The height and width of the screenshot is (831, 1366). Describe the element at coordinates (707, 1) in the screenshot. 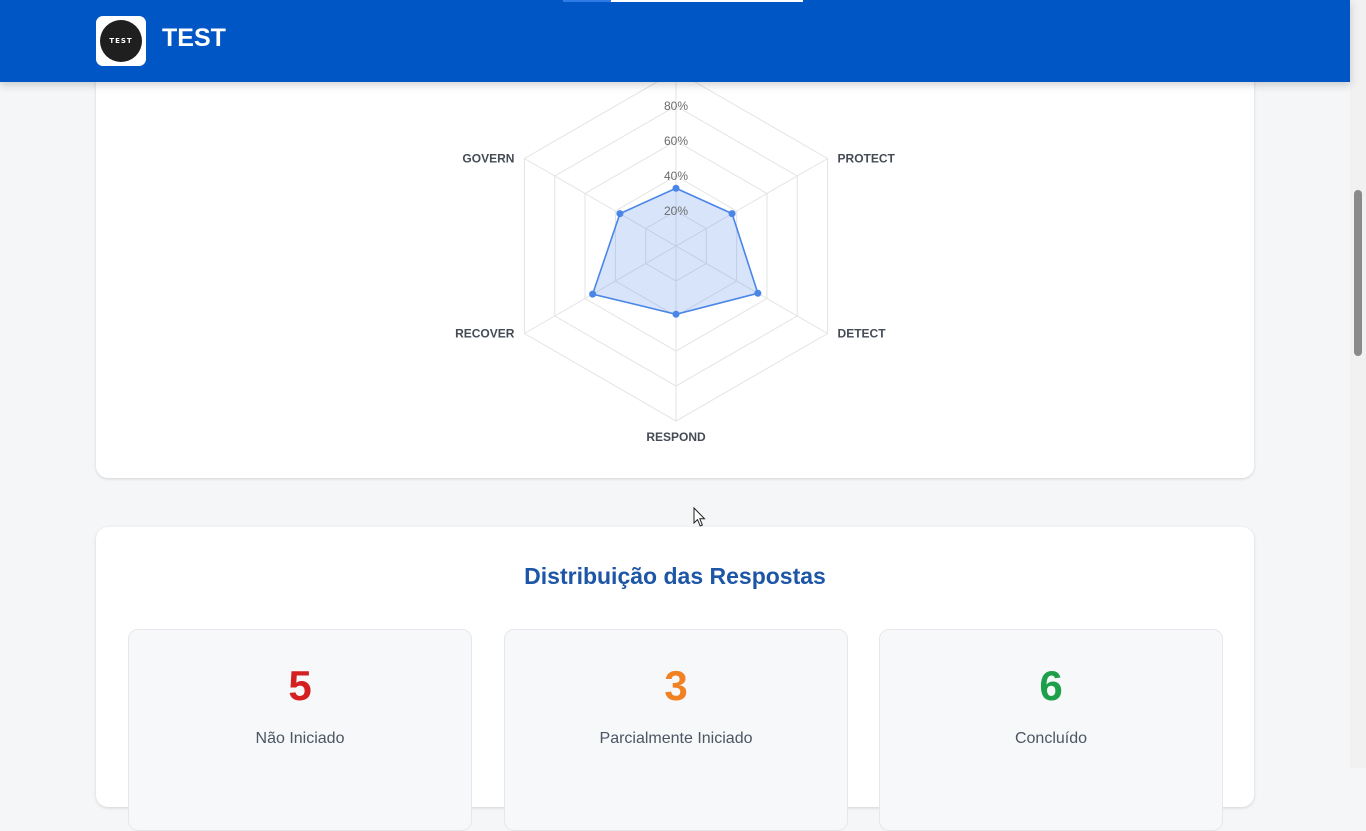

I see `header-strip-highlight` at that location.